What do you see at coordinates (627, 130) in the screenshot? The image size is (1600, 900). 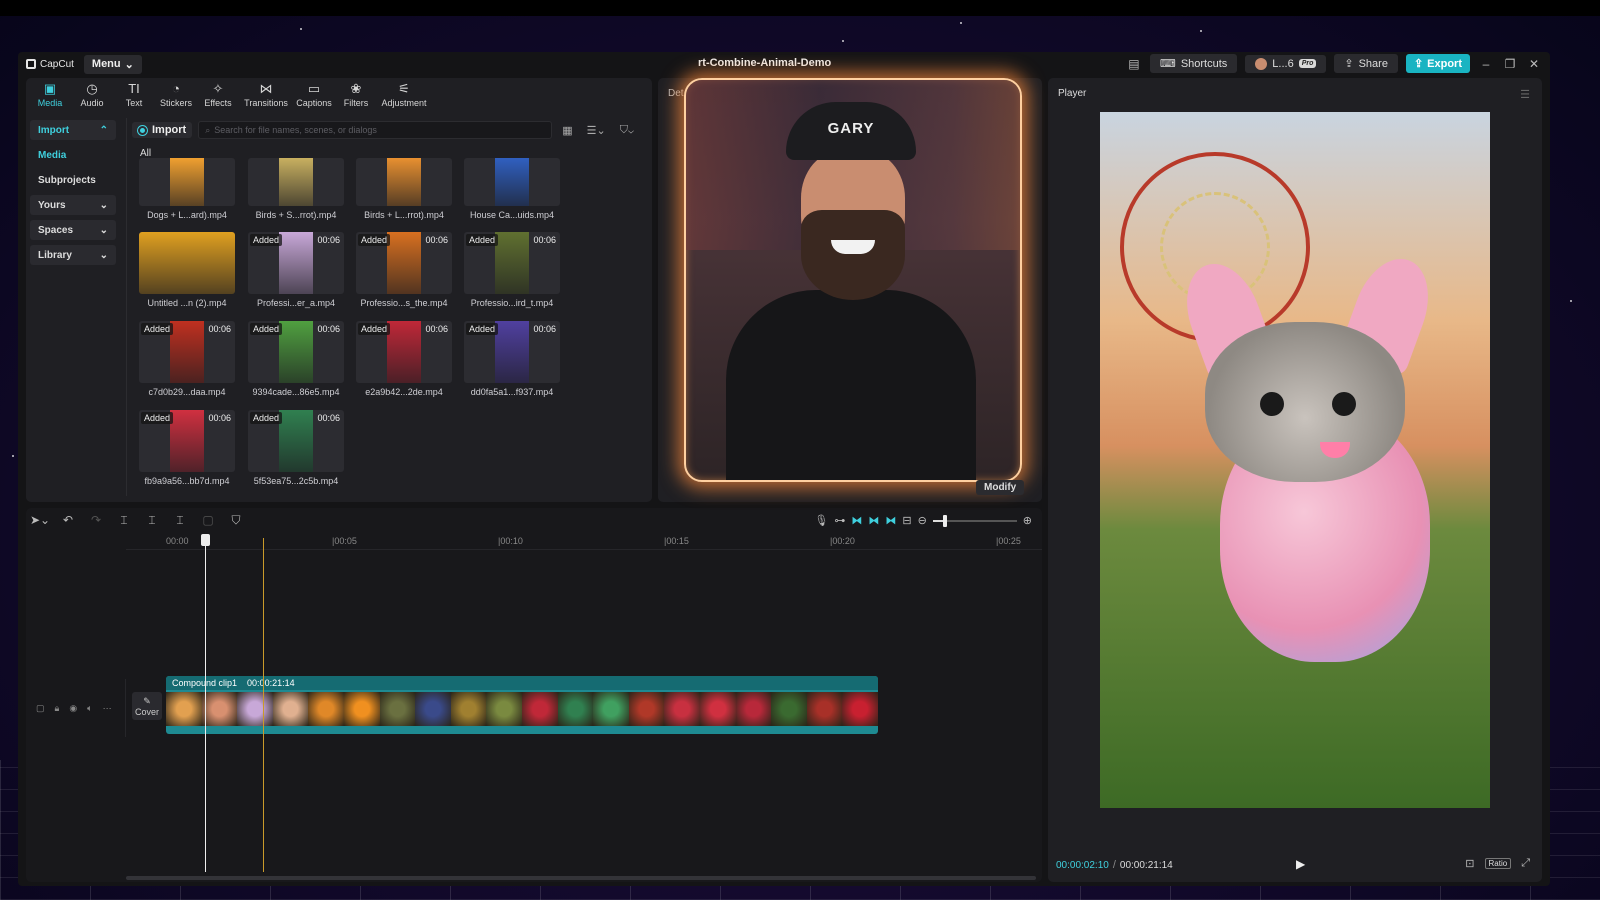 I see `filter-icon: ⛉⌄` at bounding box center [627, 130].